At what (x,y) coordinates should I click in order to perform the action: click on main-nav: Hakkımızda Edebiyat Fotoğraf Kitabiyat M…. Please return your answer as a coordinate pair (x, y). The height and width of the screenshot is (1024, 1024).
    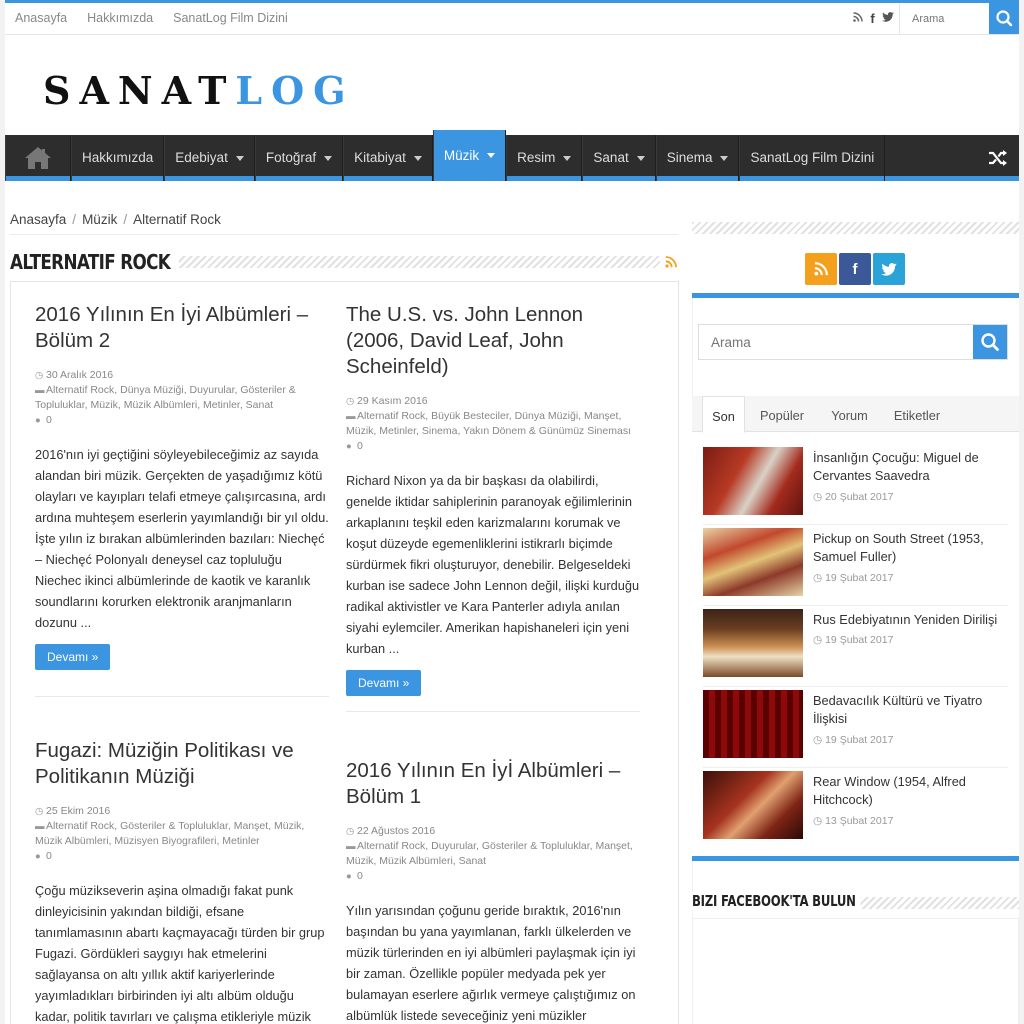
    Looking at the image, I should click on (512, 155).